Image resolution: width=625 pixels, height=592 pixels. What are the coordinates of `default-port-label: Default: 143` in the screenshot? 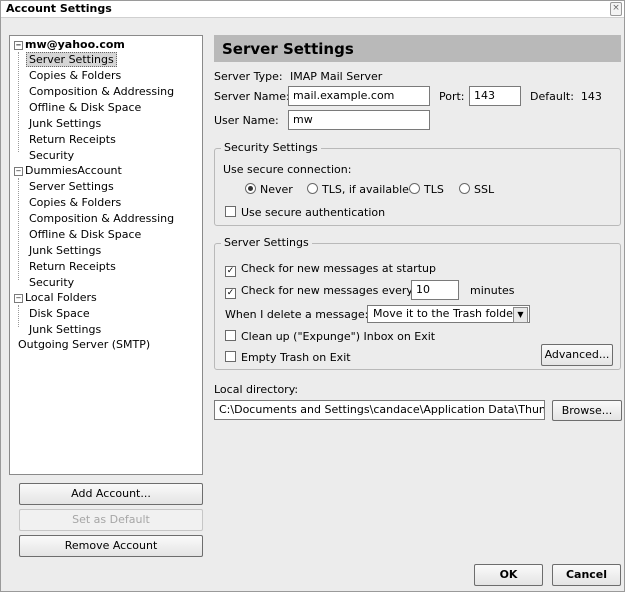 It's located at (566, 96).